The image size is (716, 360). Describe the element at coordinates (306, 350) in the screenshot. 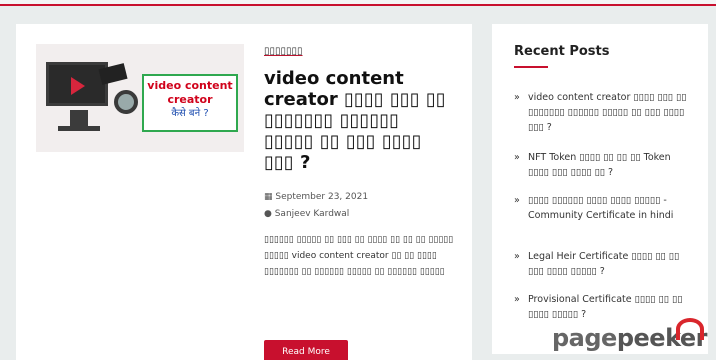

I see `read-more-button: Read More` at that location.